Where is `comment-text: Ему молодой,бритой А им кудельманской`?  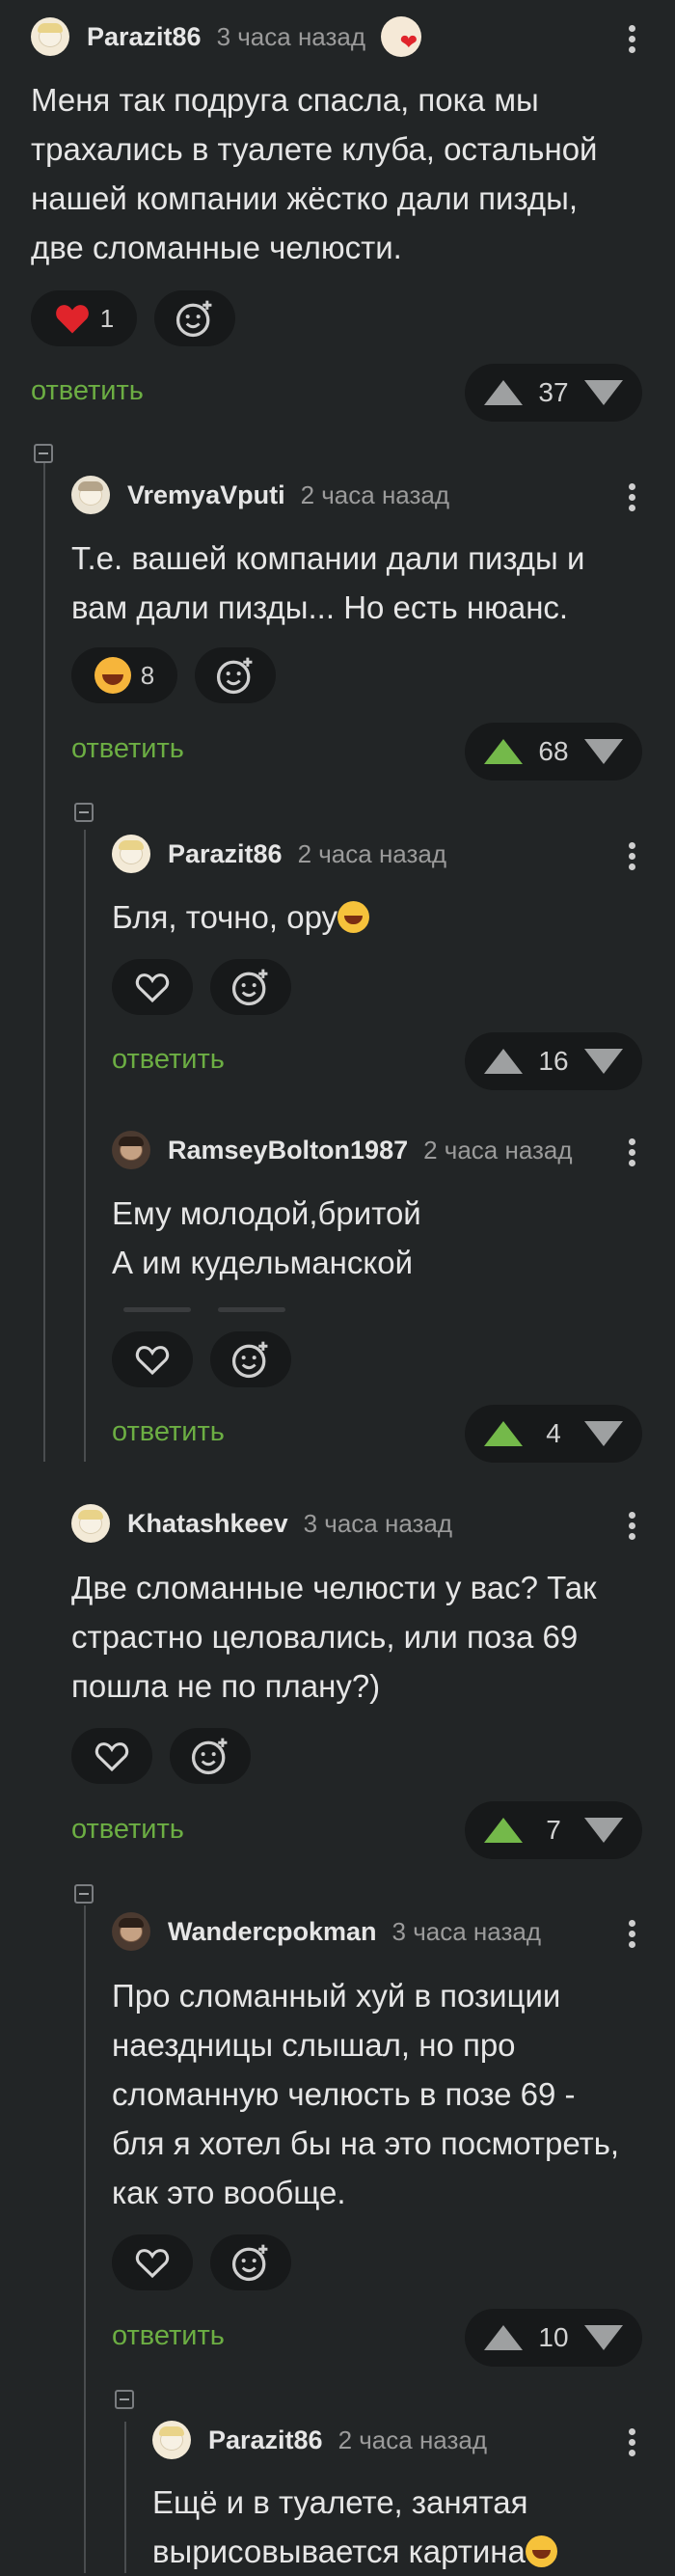
comment-text: Ему молодой,бритой А им кудельманской is located at coordinates (266, 1238).